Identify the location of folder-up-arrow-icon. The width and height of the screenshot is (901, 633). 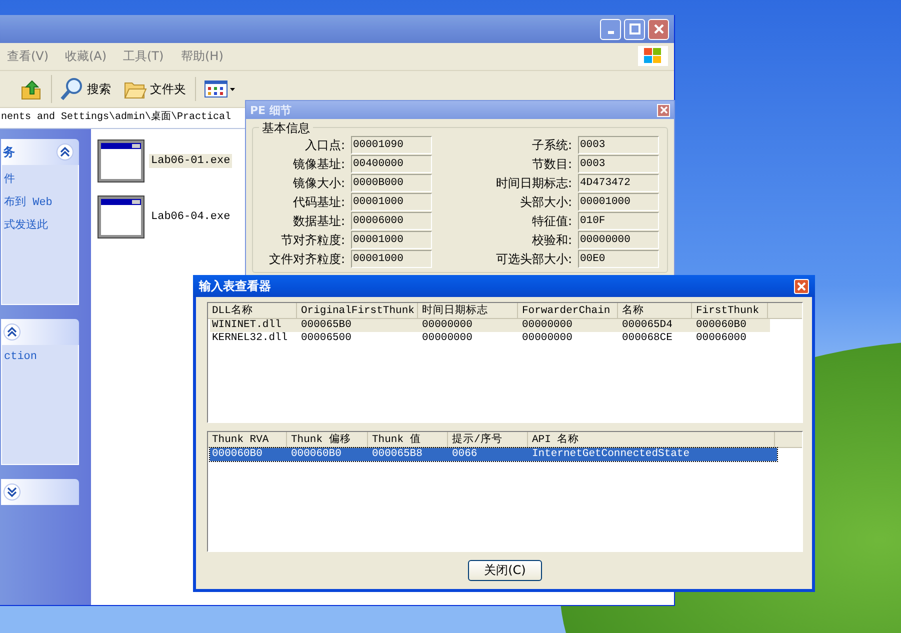
(31, 89).